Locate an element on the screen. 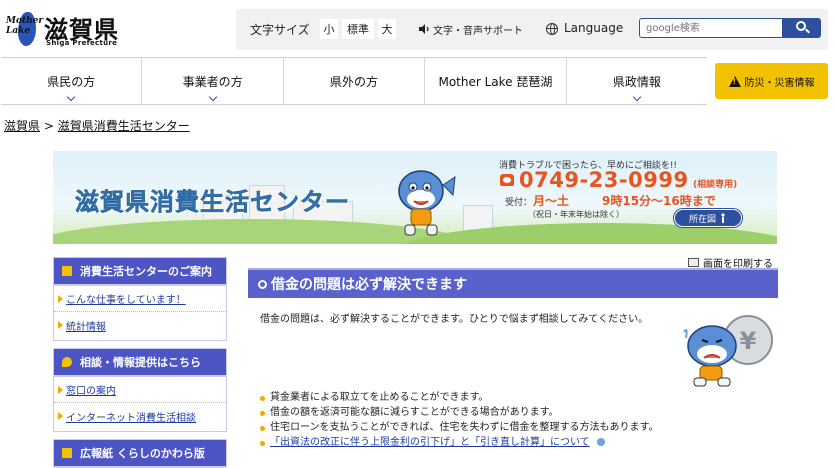 This screenshot has height=468, width=835. nav-item-government: 県政情報 is located at coordinates (637, 81).